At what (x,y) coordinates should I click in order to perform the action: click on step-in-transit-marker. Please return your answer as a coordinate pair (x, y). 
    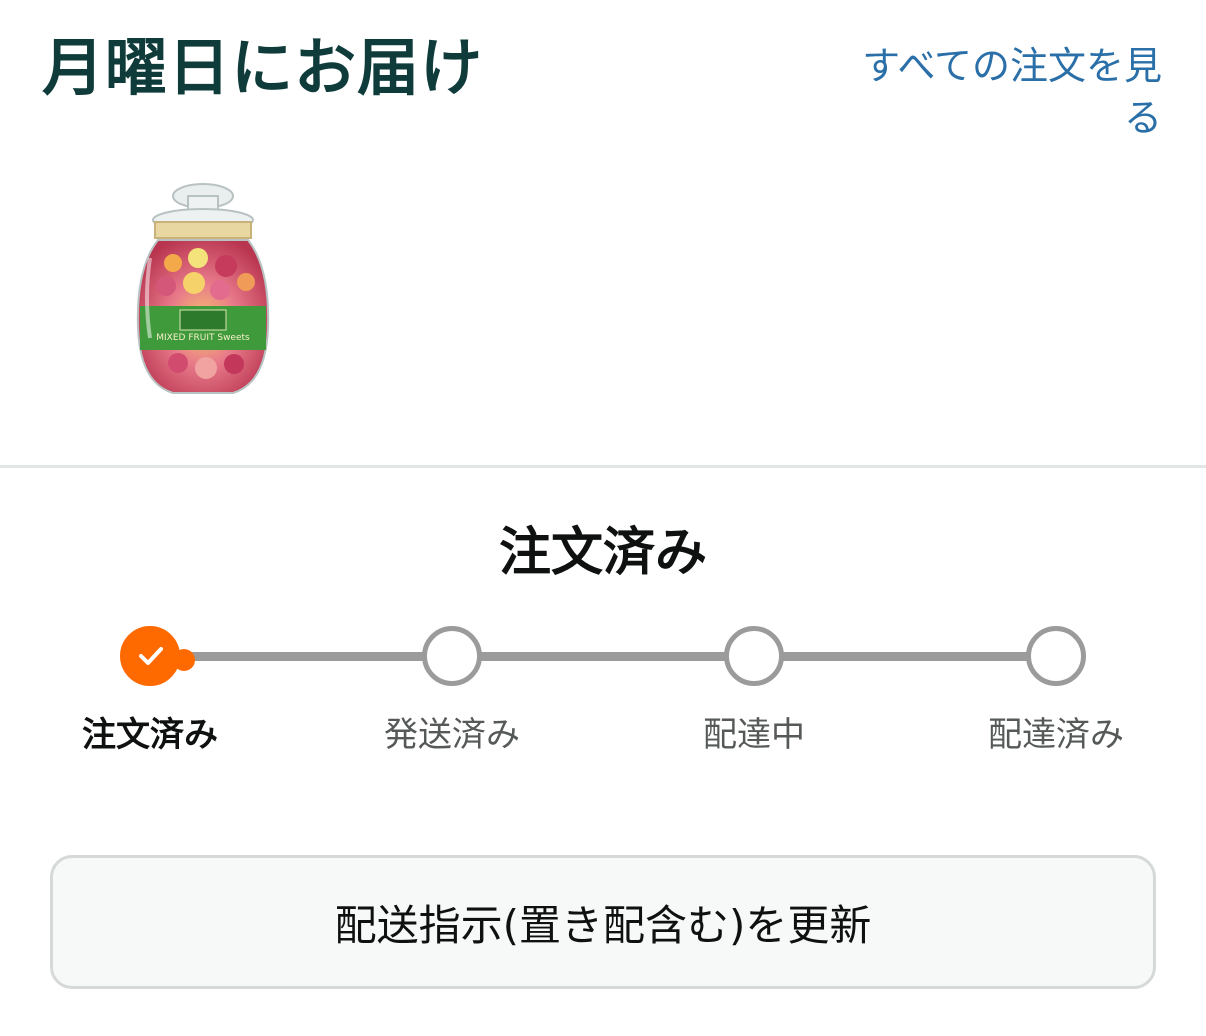
    Looking at the image, I should click on (754, 656).